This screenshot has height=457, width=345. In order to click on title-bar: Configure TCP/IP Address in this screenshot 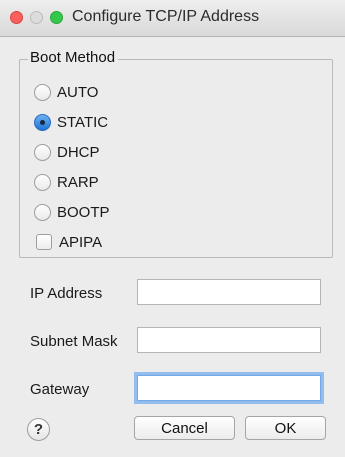, I will do `click(172, 18)`.